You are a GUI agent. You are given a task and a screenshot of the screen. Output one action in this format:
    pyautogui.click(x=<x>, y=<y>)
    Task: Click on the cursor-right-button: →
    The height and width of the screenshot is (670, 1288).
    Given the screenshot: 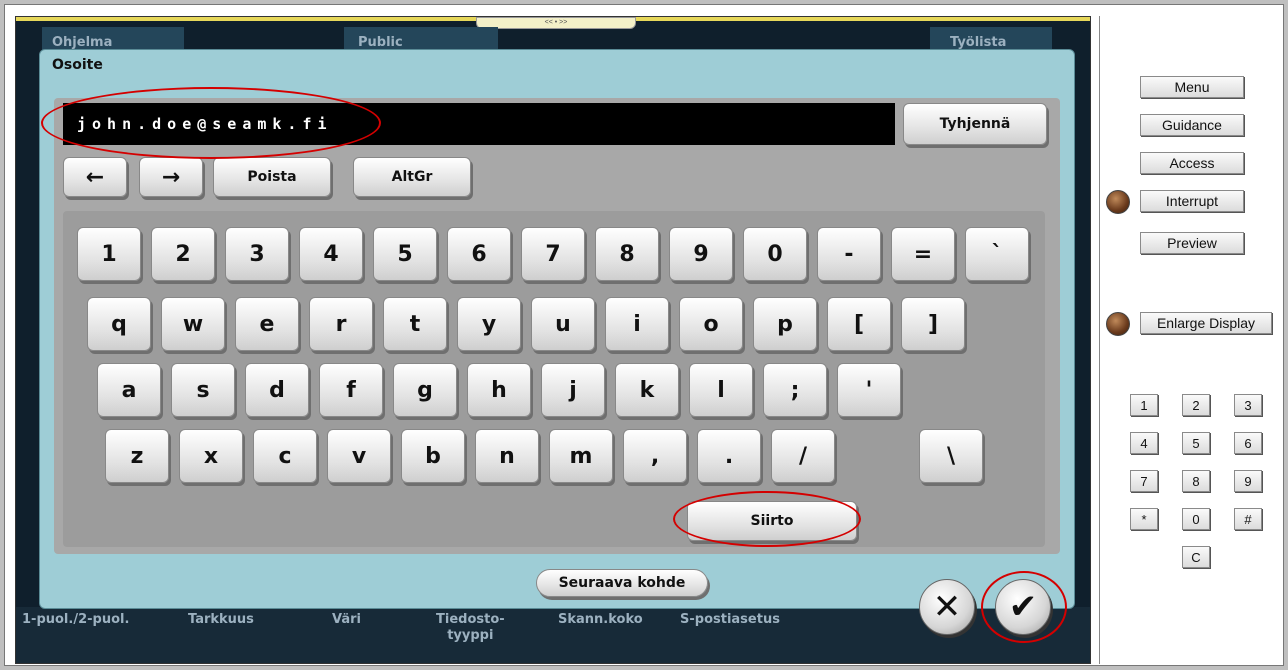 What is the action you would take?
    pyautogui.click(x=171, y=177)
    